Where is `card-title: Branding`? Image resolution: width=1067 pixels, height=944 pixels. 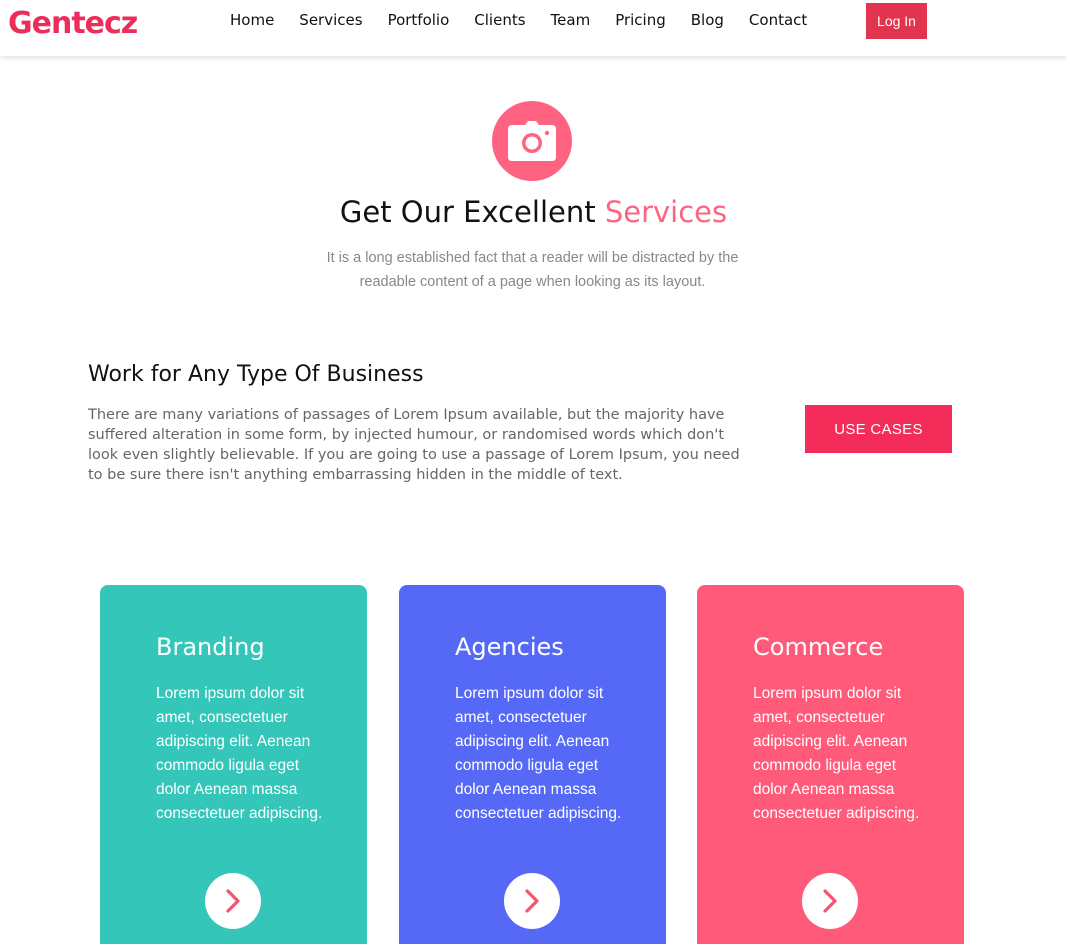
card-title: Branding is located at coordinates (210, 647).